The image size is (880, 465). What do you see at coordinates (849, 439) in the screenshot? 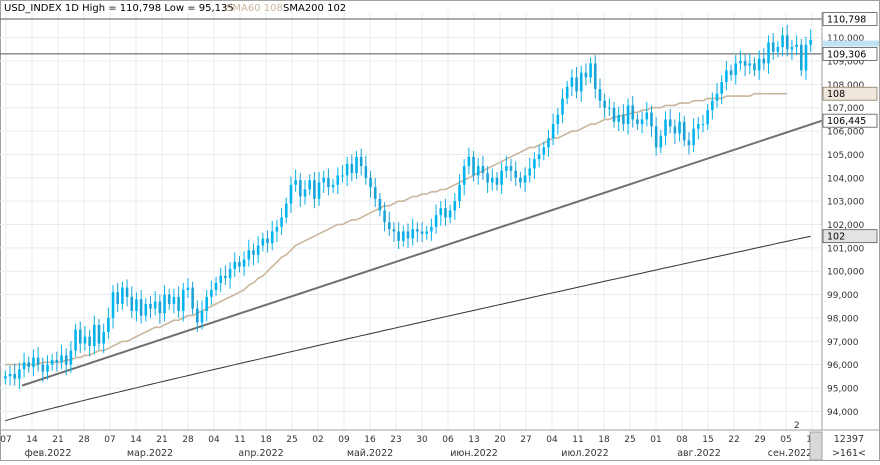
I see `bar-count: 12397` at bounding box center [849, 439].